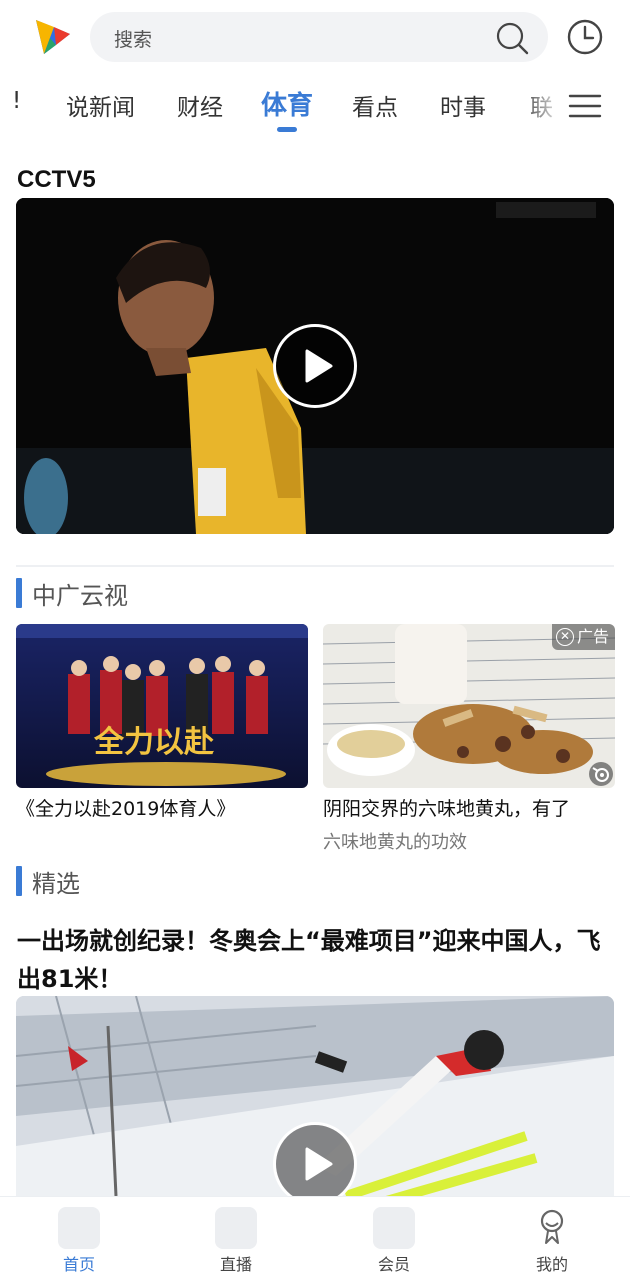 This screenshot has width=630, height=1280. Describe the element at coordinates (552, 1226) in the screenshot. I see `profile-icon` at that location.